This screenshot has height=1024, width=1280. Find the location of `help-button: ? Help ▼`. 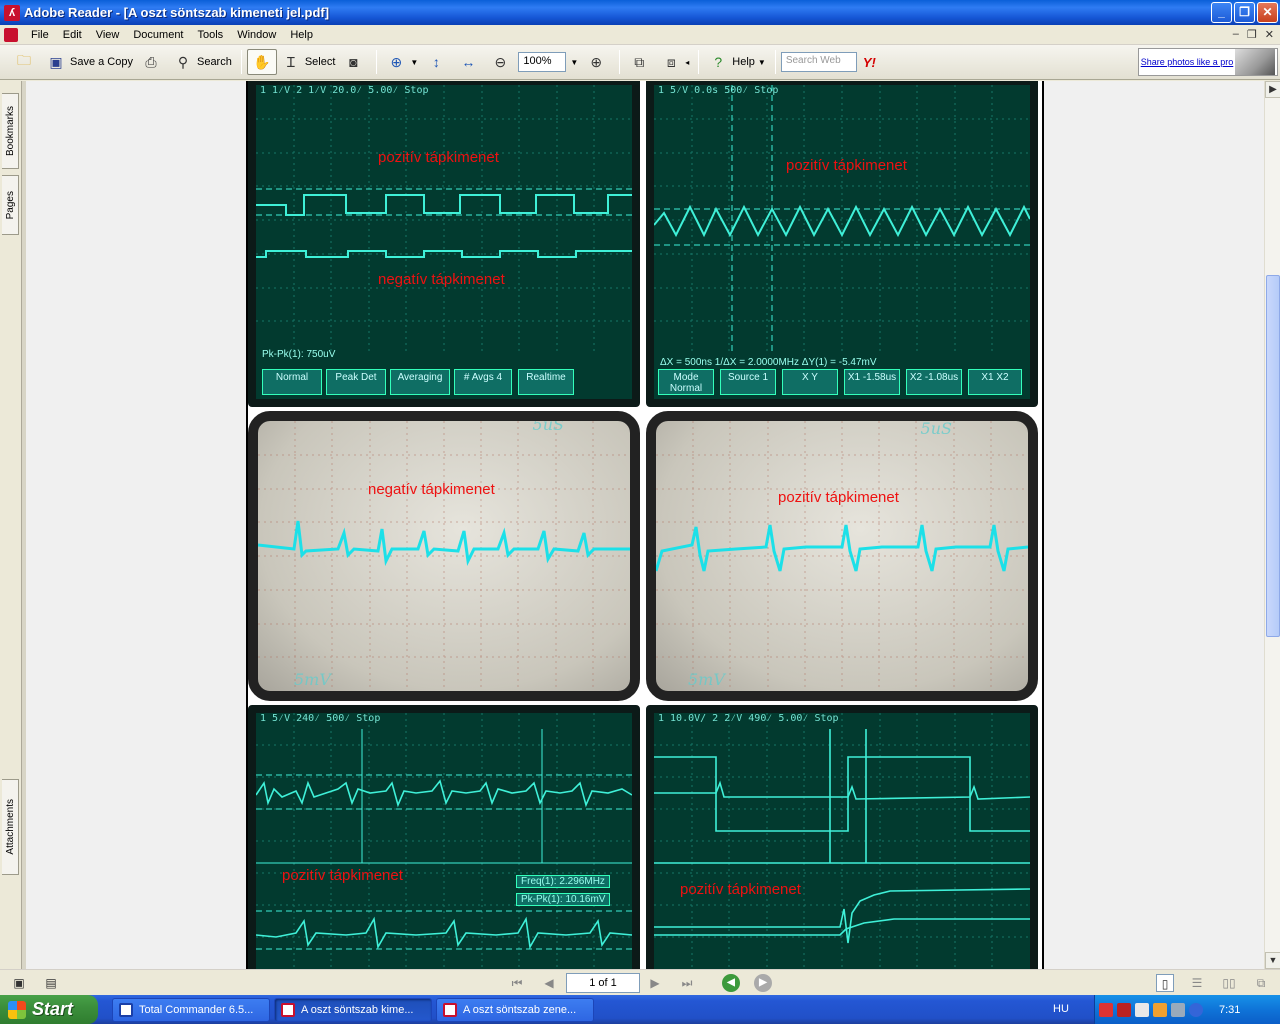

help-button: ? Help ▼ is located at coordinates (737, 62).